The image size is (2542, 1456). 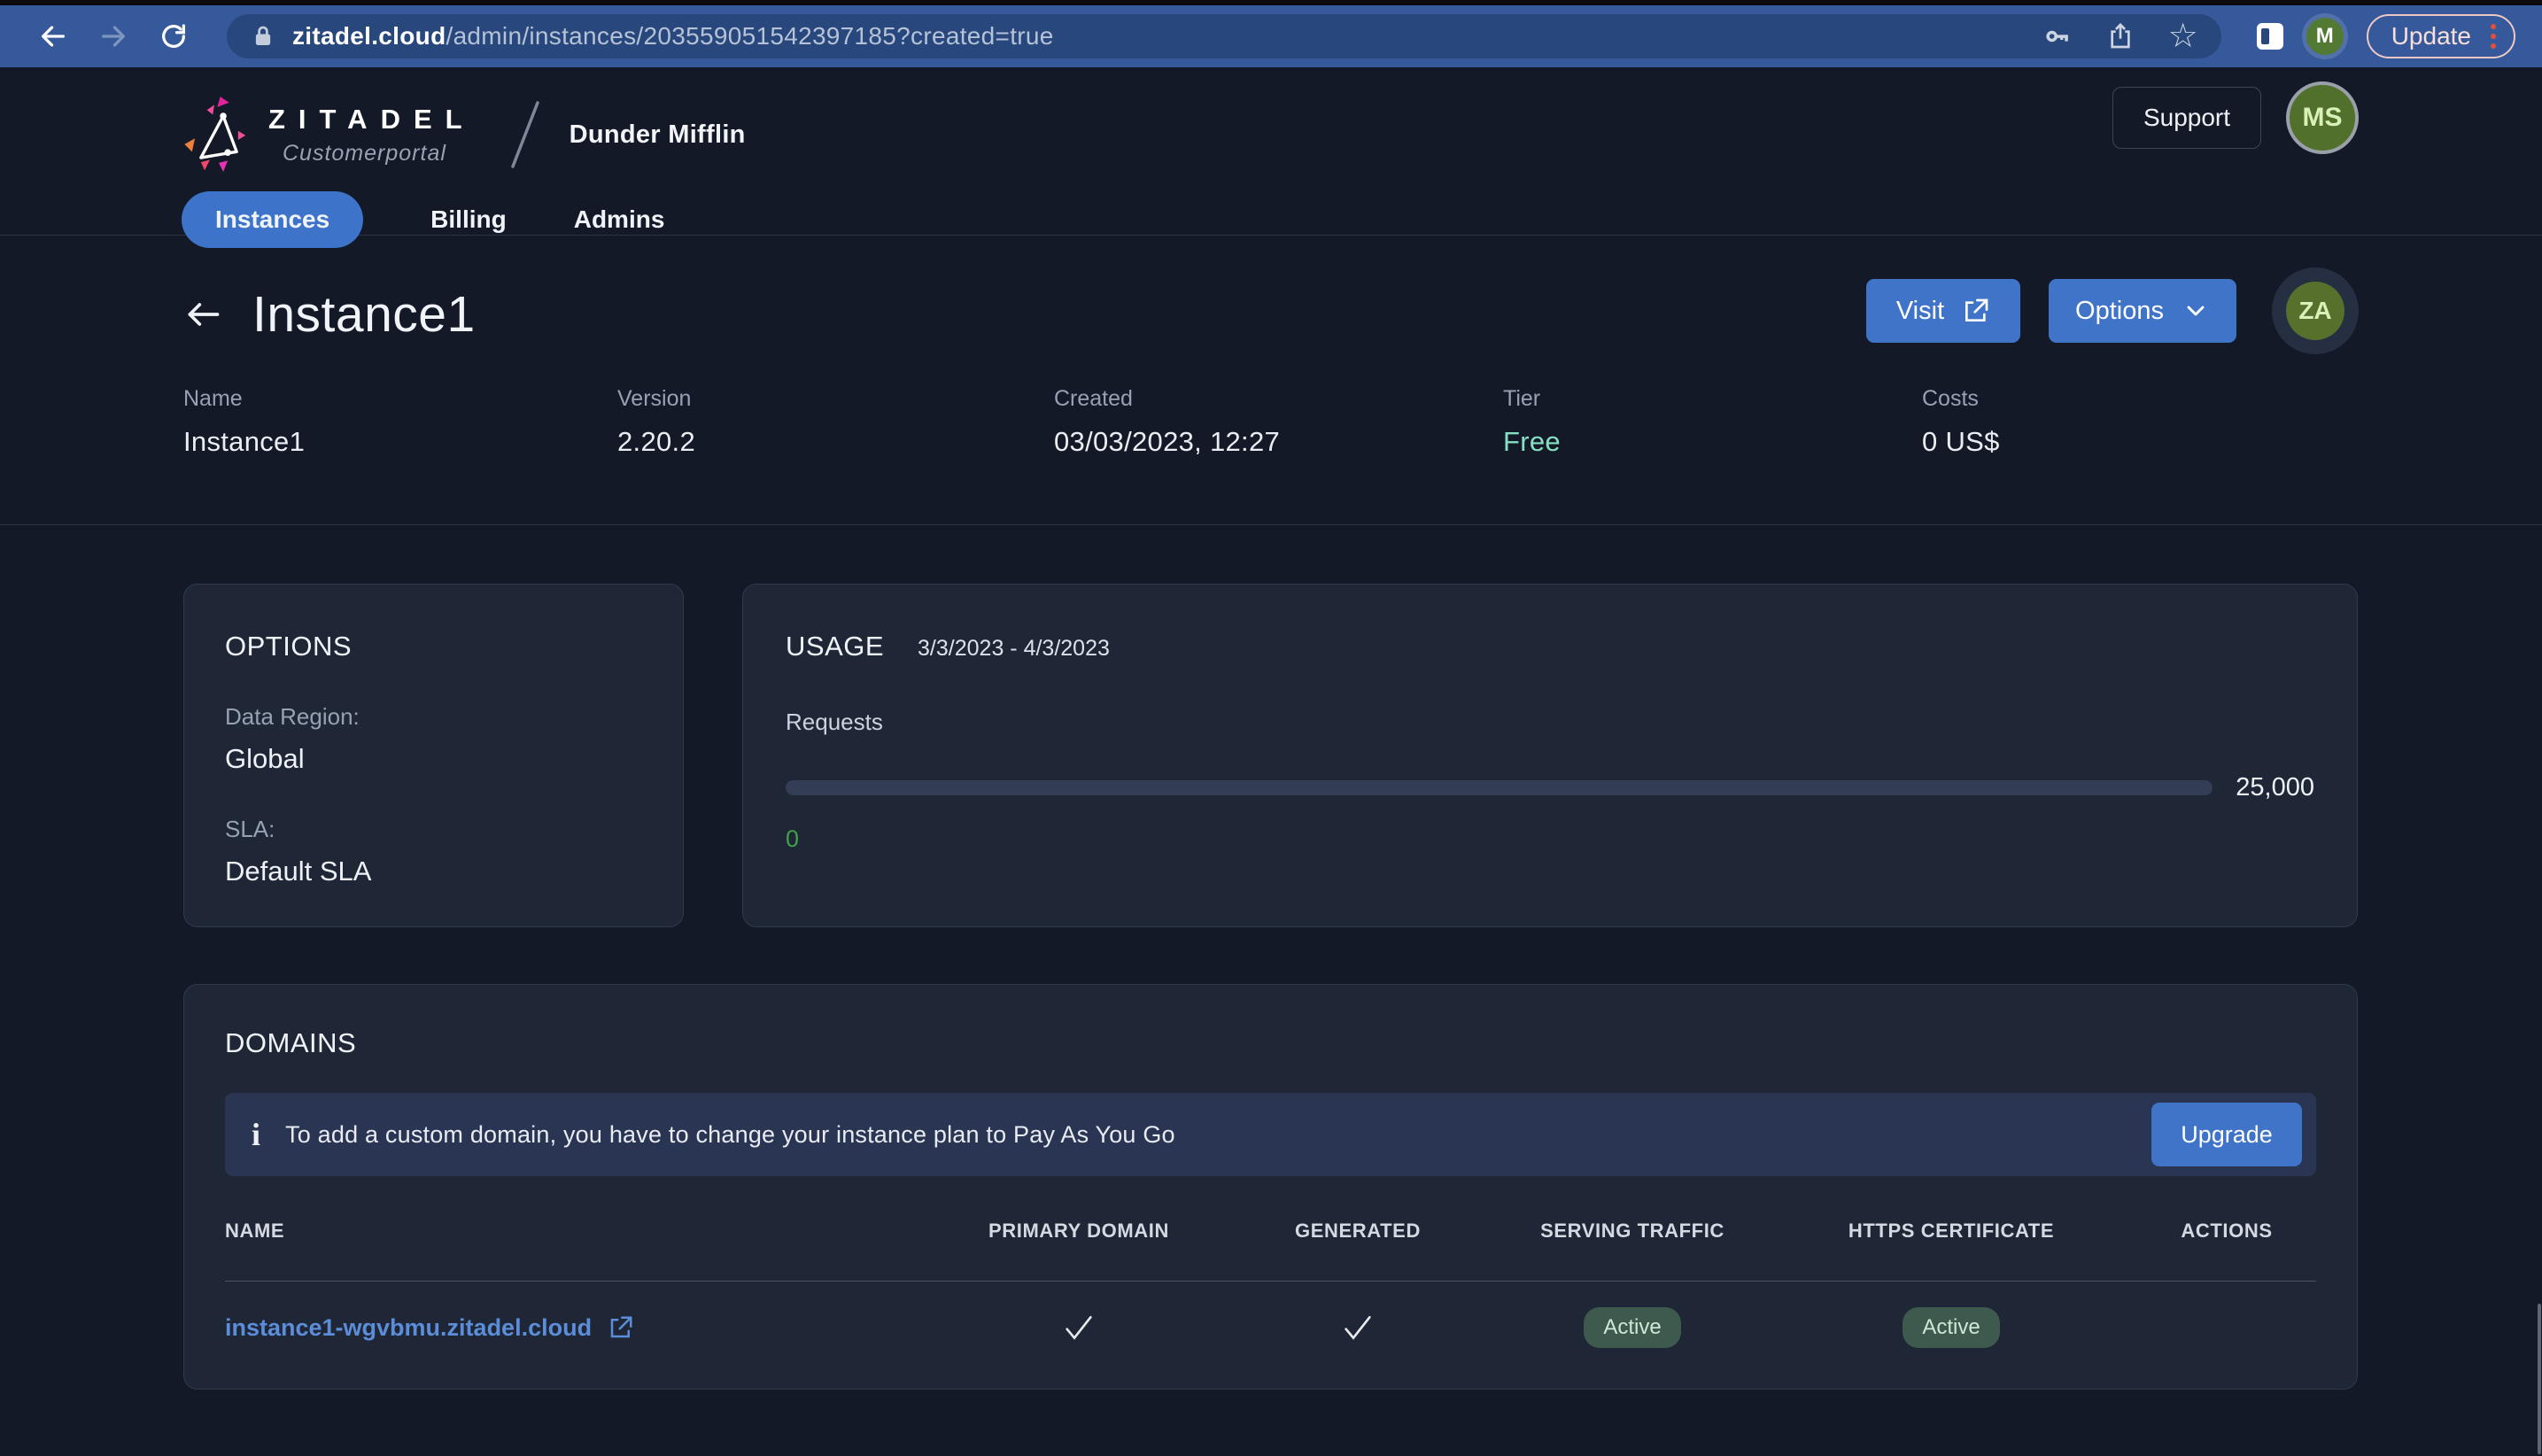 What do you see at coordinates (255, 1231) in the screenshot?
I see `col-name: NAME` at bounding box center [255, 1231].